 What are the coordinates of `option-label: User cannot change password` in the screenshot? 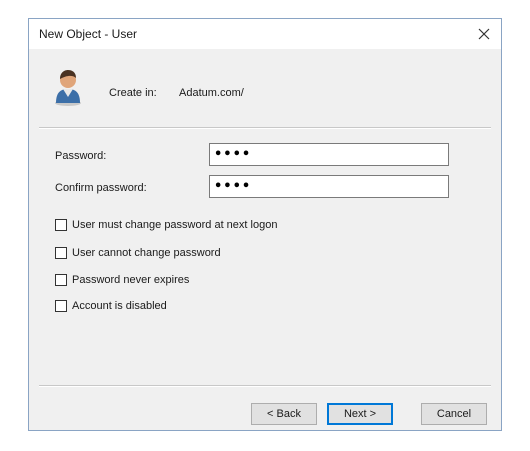 It's located at (146, 253).